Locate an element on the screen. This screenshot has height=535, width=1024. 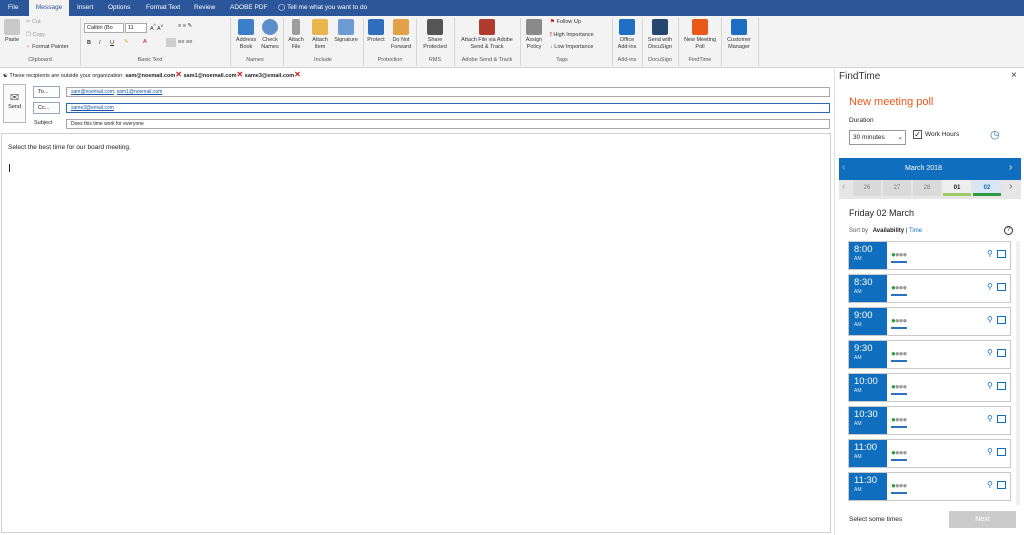
tab-file: File is located at coordinates (13, 8).